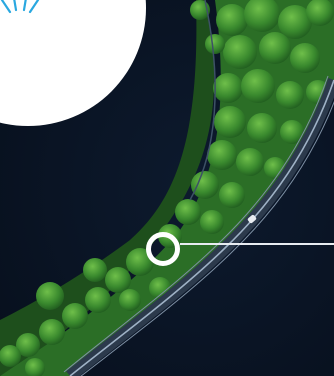 The image size is (334, 376). Describe the element at coordinates (257, 244) in the screenshot. I see `hotspot-leader-line` at that location.